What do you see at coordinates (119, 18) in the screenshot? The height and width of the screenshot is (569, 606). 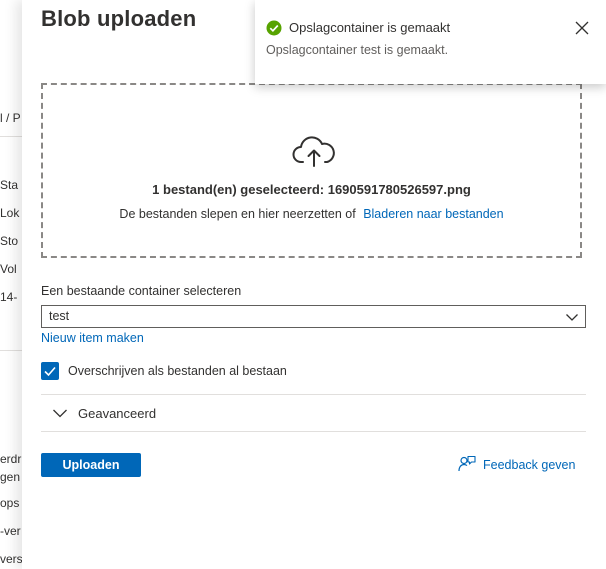 I see `panel-title: Blob uploaden` at bounding box center [119, 18].